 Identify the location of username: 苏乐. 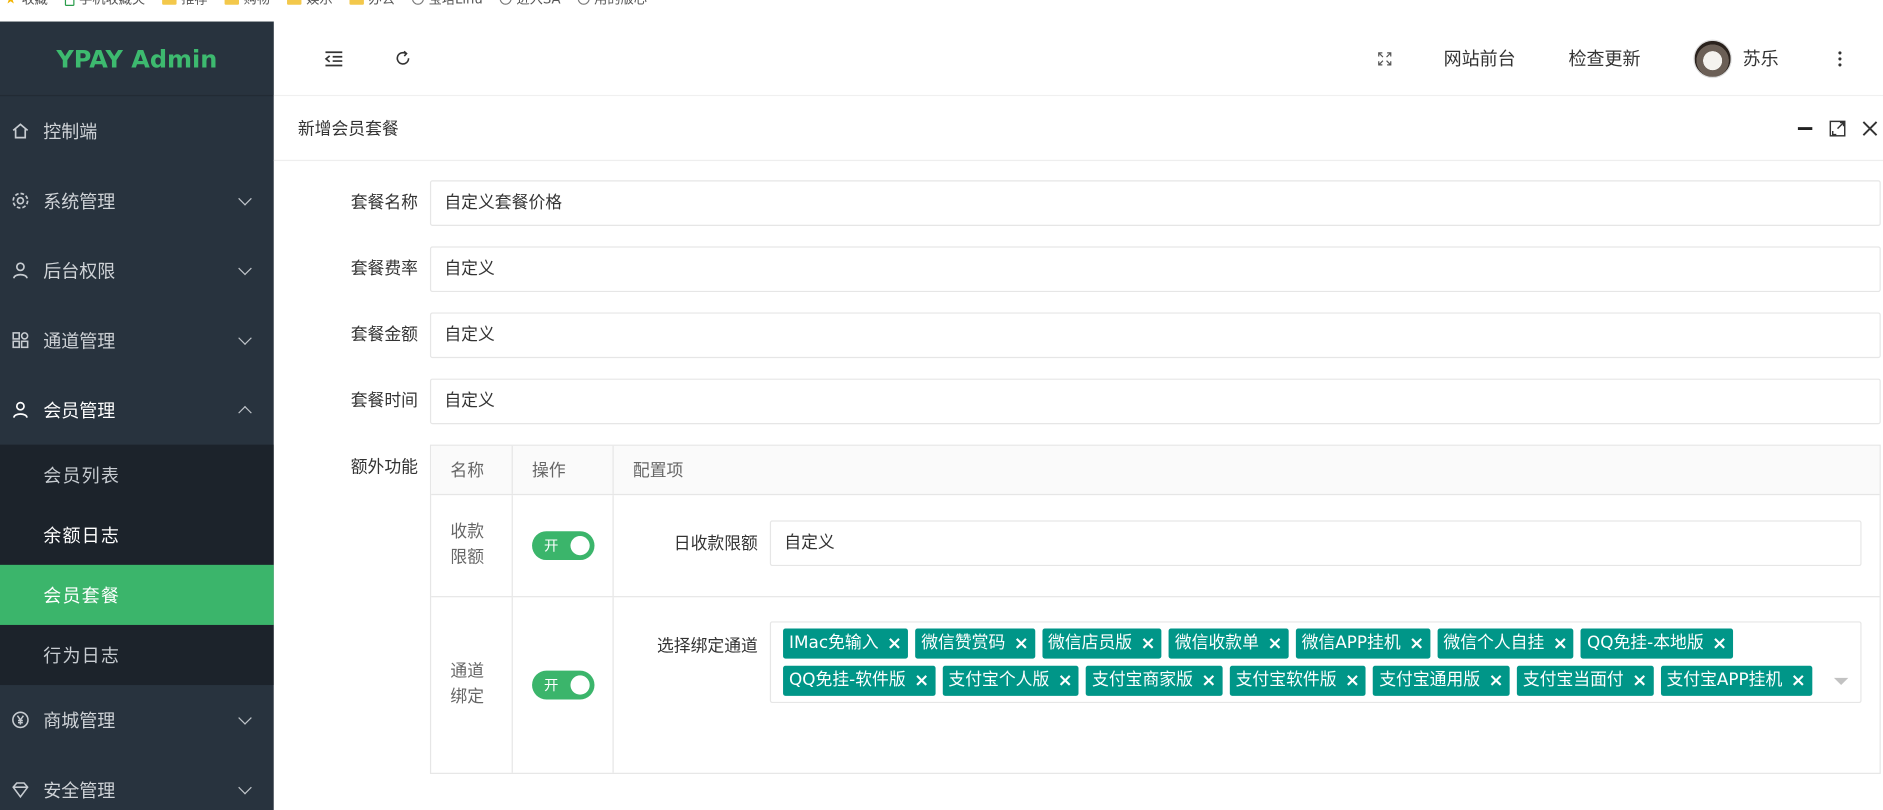
(1761, 58).